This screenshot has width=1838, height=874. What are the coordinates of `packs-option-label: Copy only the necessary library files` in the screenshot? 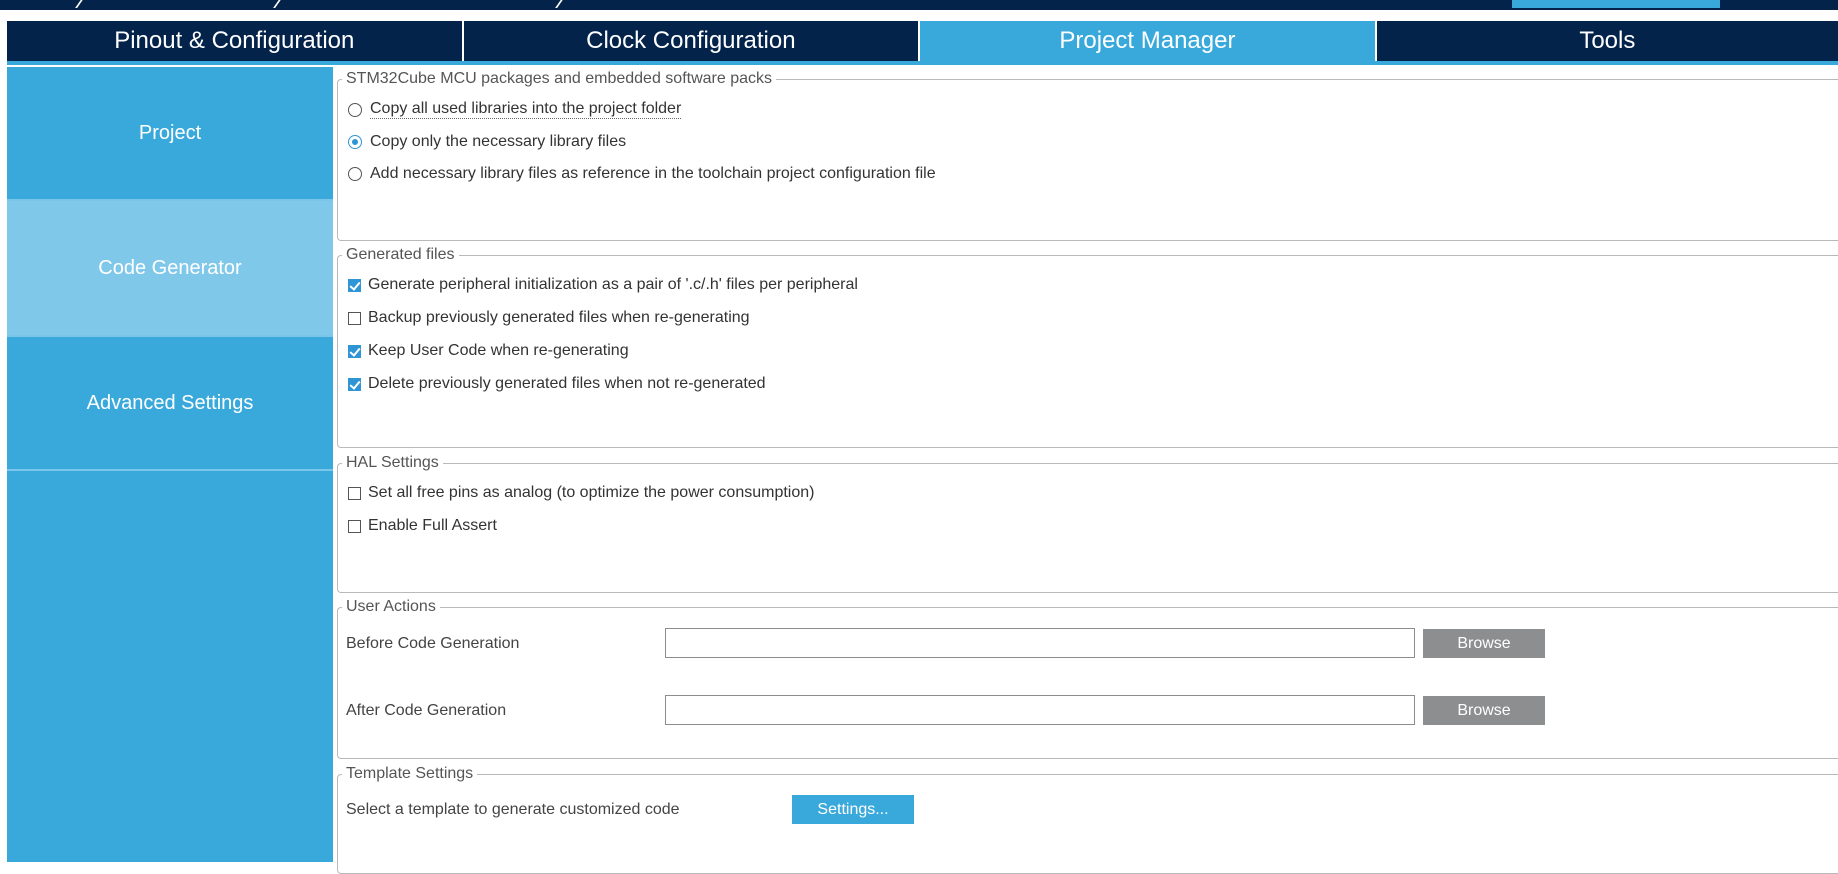 It's located at (498, 141).